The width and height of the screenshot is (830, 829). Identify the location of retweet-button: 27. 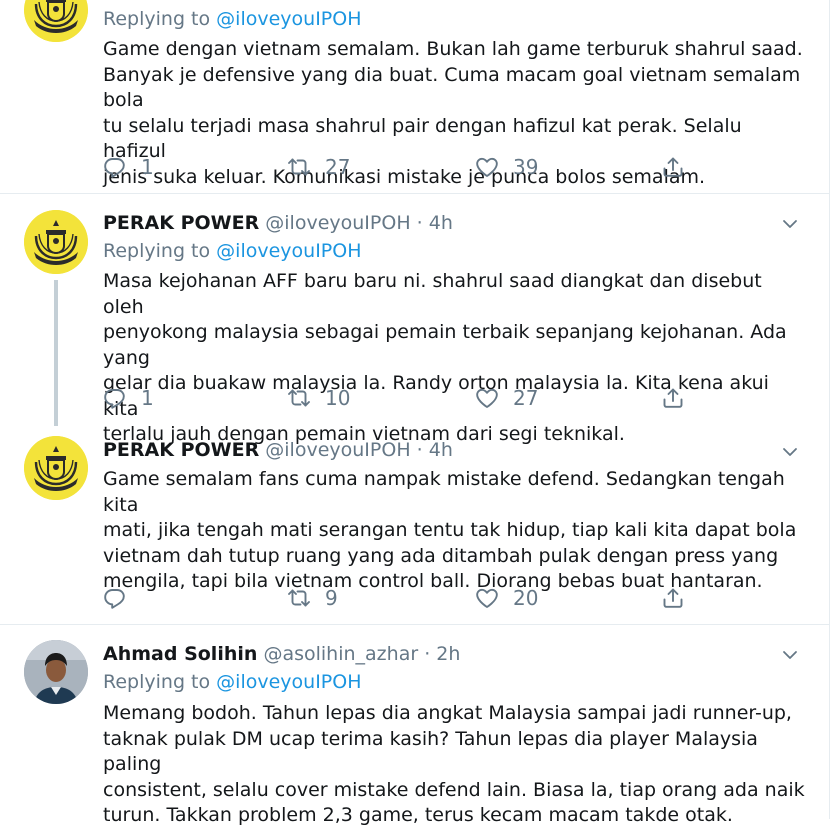
(318, 167).